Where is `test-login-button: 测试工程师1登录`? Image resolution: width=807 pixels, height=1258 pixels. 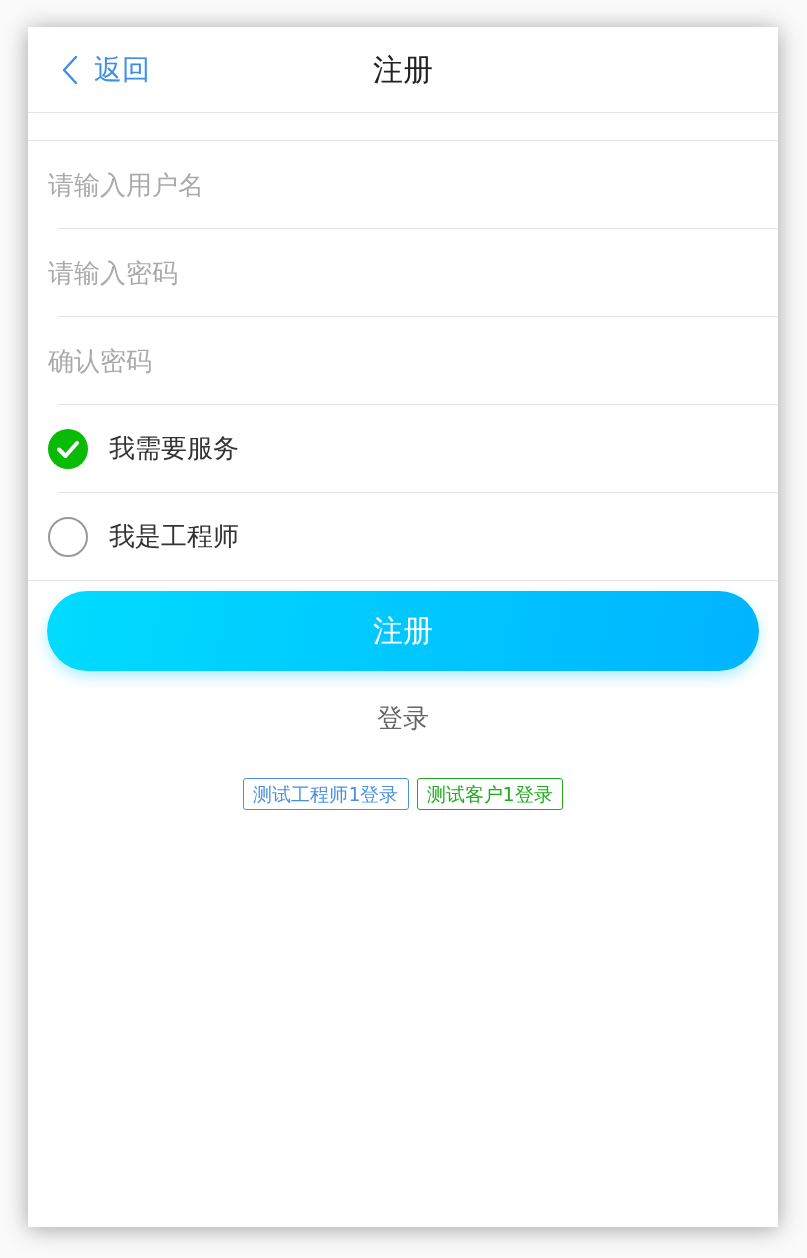 test-login-button: 测试工程师1登录 is located at coordinates (326, 794).